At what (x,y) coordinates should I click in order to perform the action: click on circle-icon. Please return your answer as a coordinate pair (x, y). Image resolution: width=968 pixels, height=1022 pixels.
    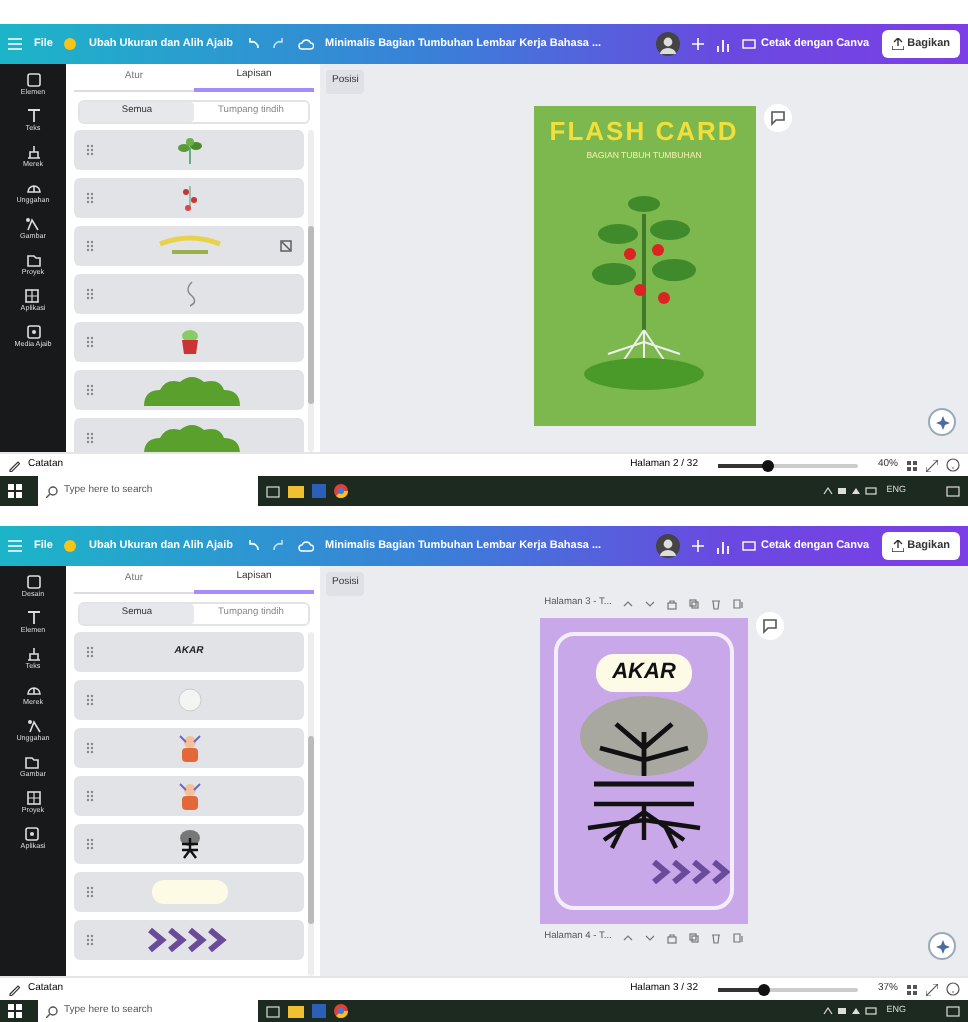
    Looking at the image, I should click on (189, 700).